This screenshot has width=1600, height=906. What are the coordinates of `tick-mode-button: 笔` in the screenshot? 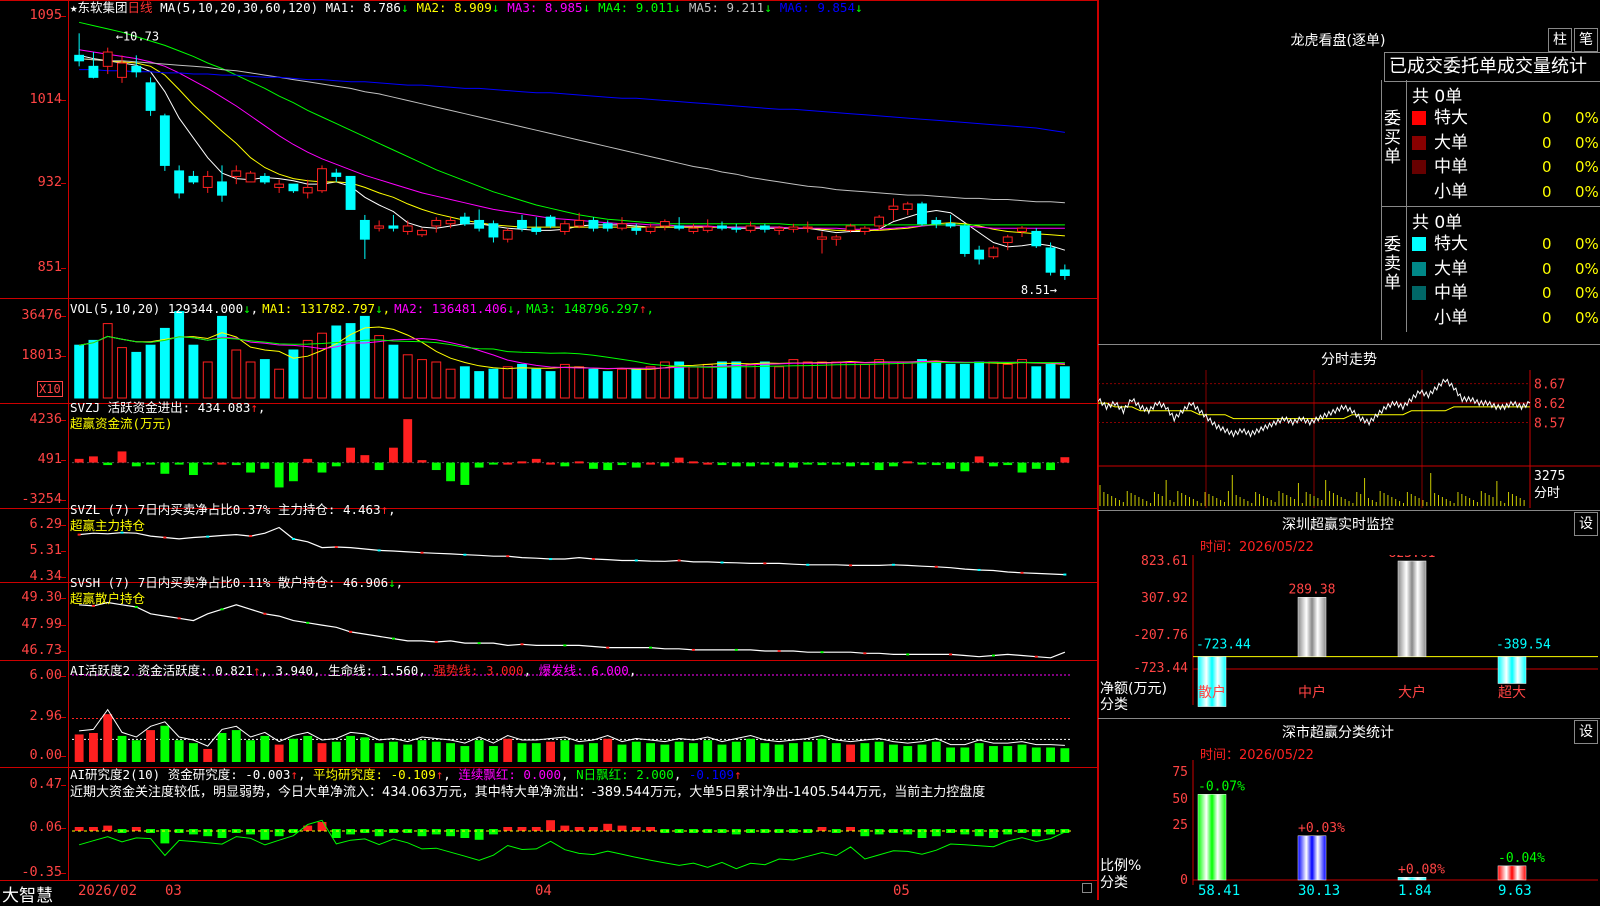 It's located at (1586, 40).